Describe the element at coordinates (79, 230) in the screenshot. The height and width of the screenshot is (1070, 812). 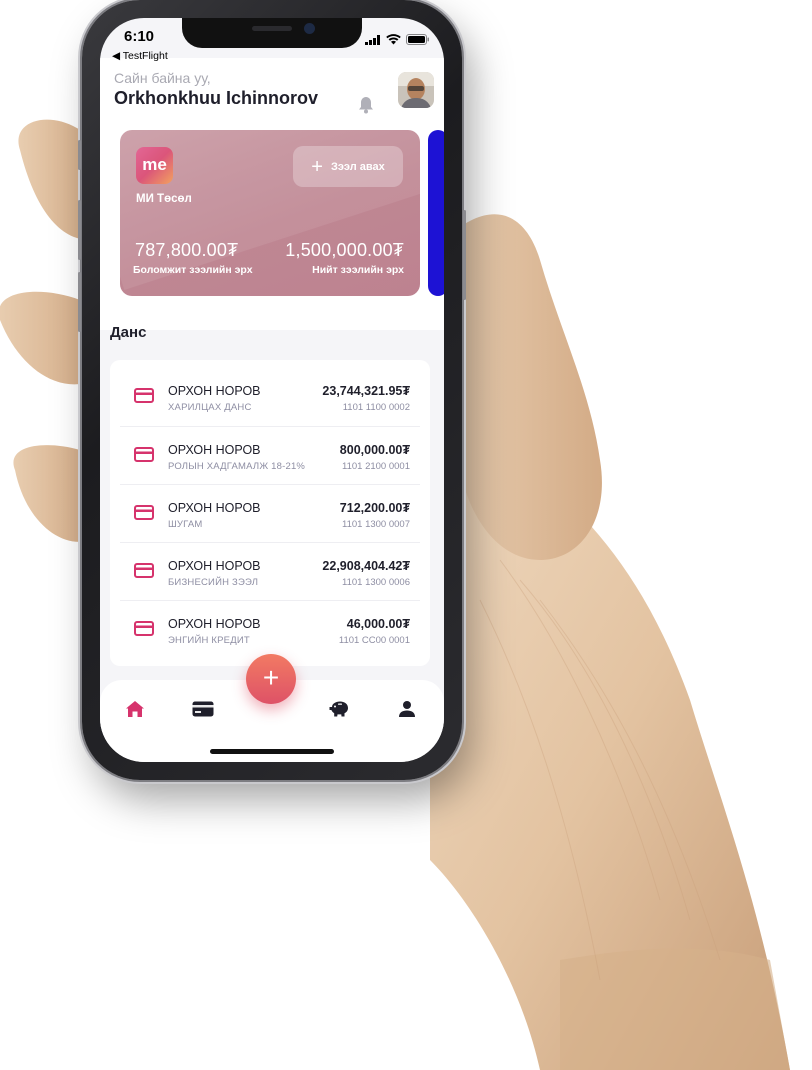
I see `volume-up-button` at that location.